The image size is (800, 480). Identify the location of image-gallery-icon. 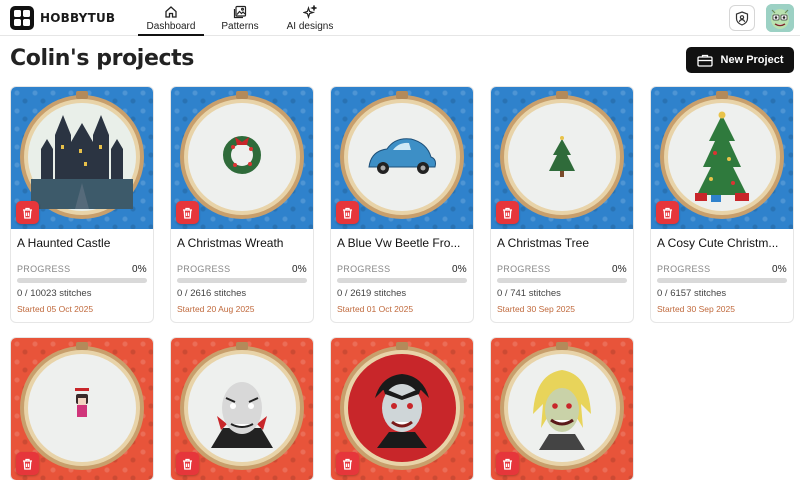
(240, 11).